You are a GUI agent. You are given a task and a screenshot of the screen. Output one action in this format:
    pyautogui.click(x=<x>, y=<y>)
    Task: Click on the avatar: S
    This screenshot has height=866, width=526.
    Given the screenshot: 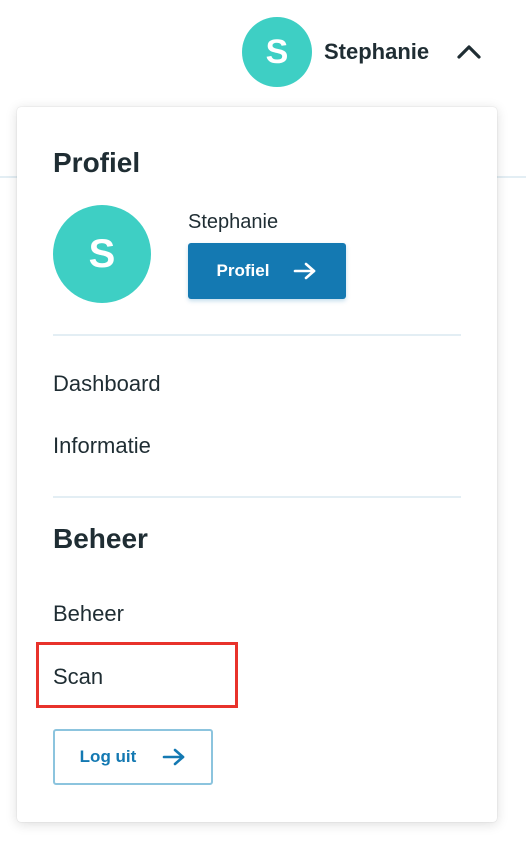 What is the action you would take?
    pyautogui.click(x=277, y=52)
    